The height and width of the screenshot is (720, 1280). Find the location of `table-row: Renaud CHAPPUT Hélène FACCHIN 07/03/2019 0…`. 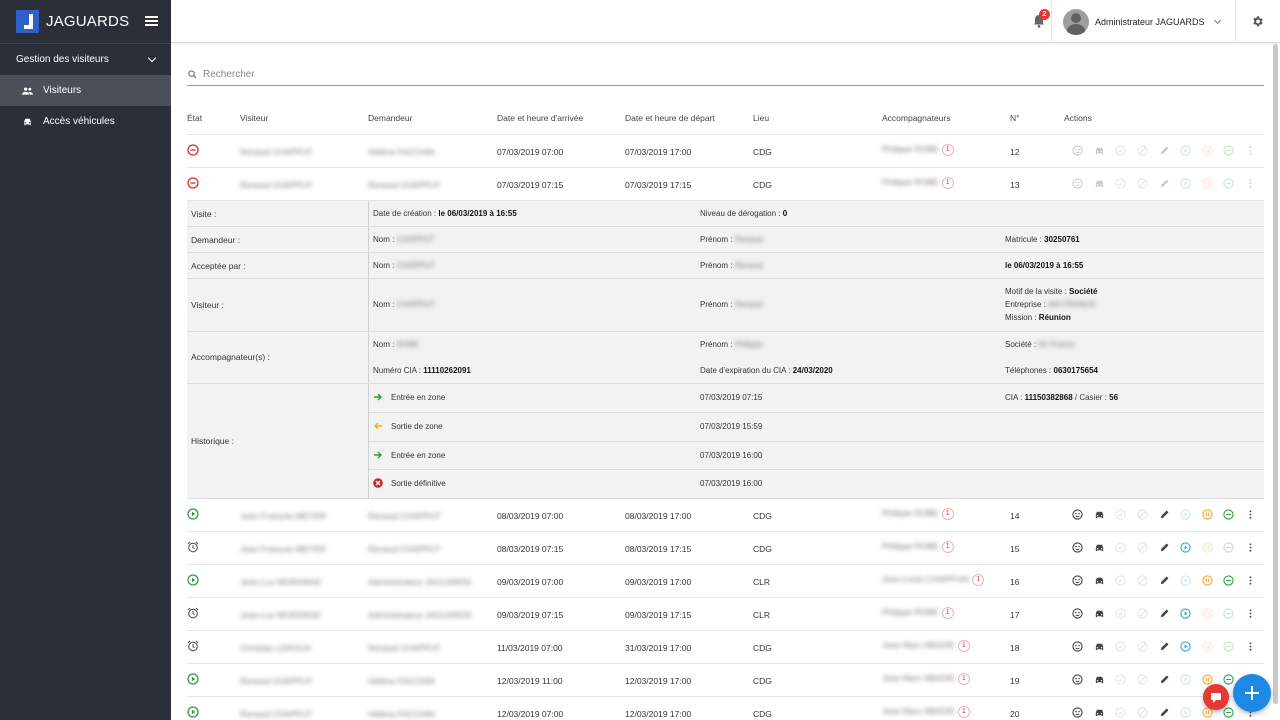

table-row: Renaud CHAPPUT Hélène FACCHIN 07/03/2019 0… is located at coordinates (725, 151).